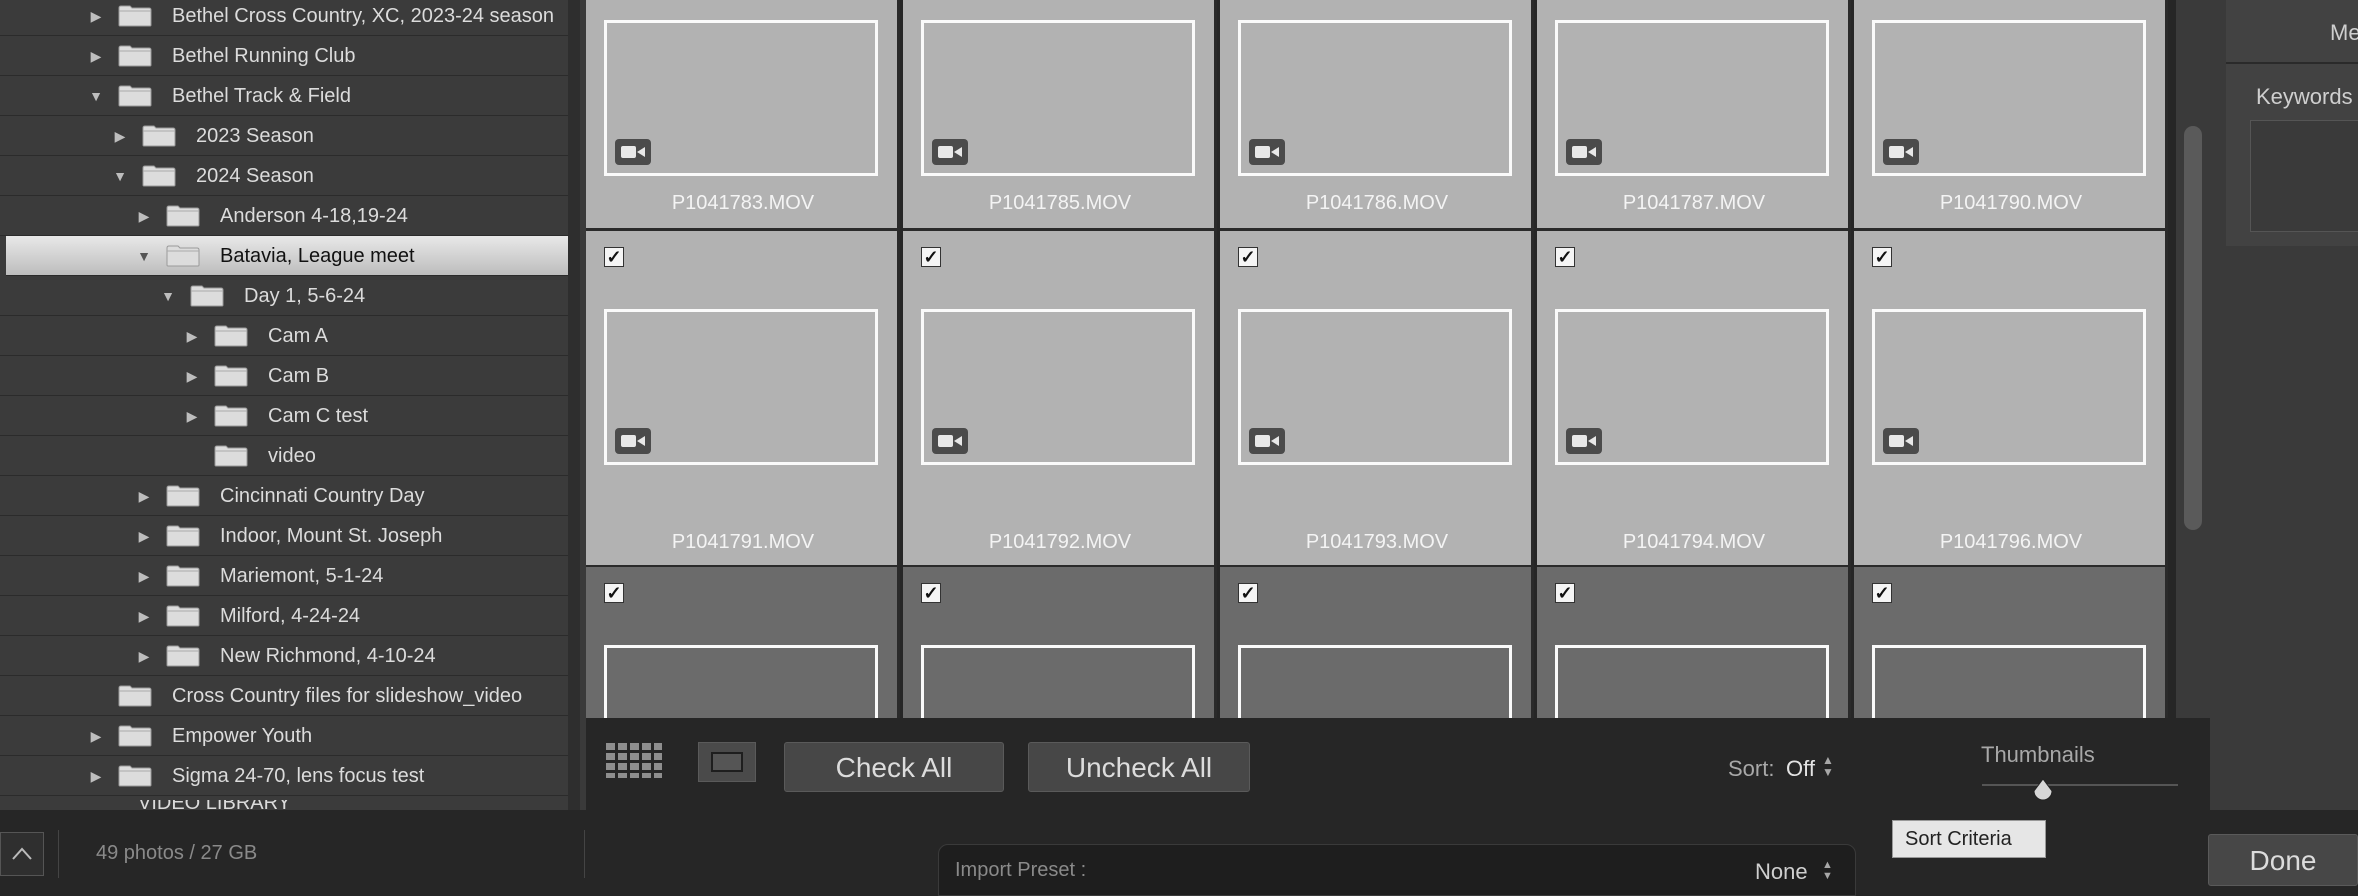 The height and width of the screenshot is (896, 2358). Describe the element at coordinates (289, 616) in the screenshot. I see `folder-row: ▶ Milford, 4-24-24` at that location.